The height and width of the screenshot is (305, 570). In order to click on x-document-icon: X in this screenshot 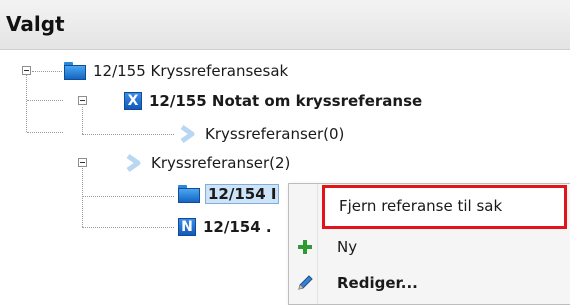, I will do `click(133, 101)`.